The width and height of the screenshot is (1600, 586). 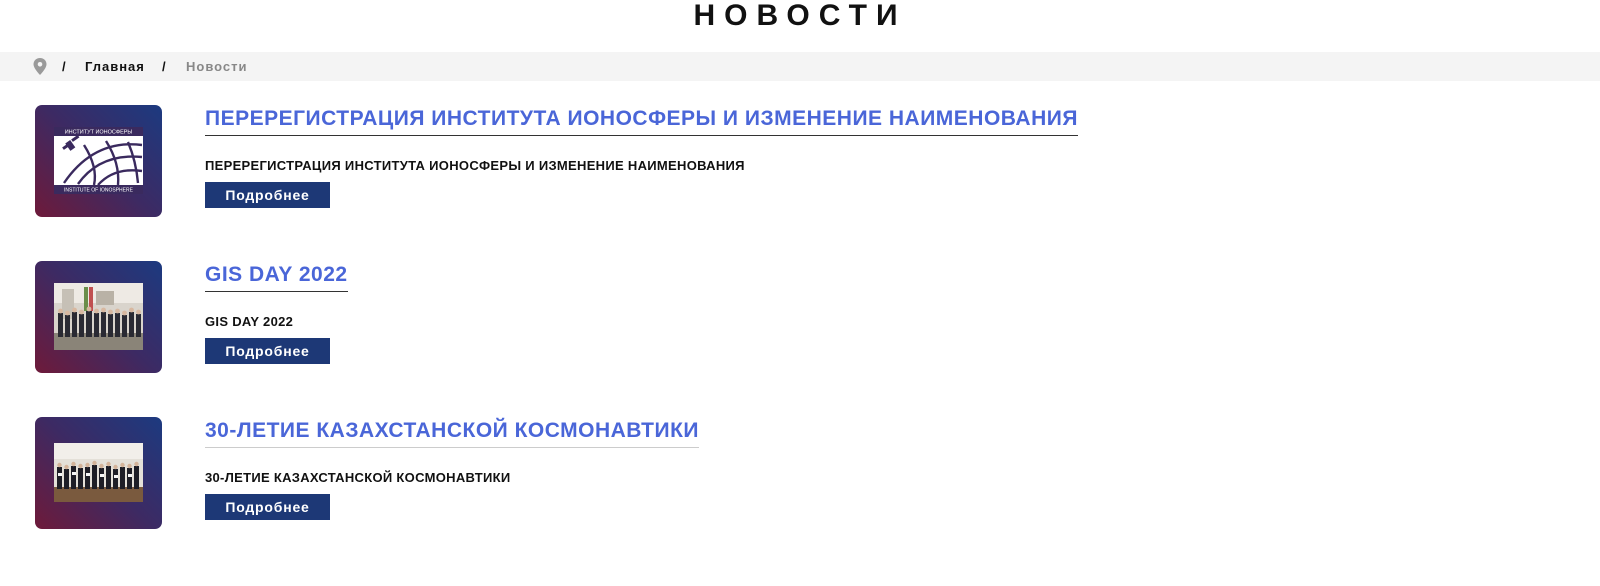 I want to click on breadcrumb: / Главная / Новости, so click(x=800, y=66).